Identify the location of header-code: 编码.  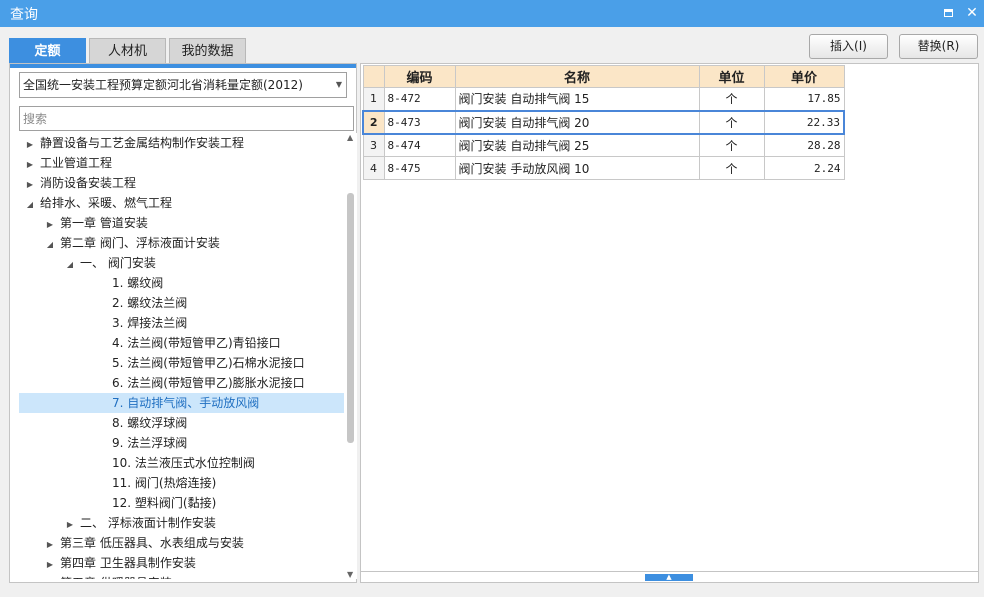
(419, 76).